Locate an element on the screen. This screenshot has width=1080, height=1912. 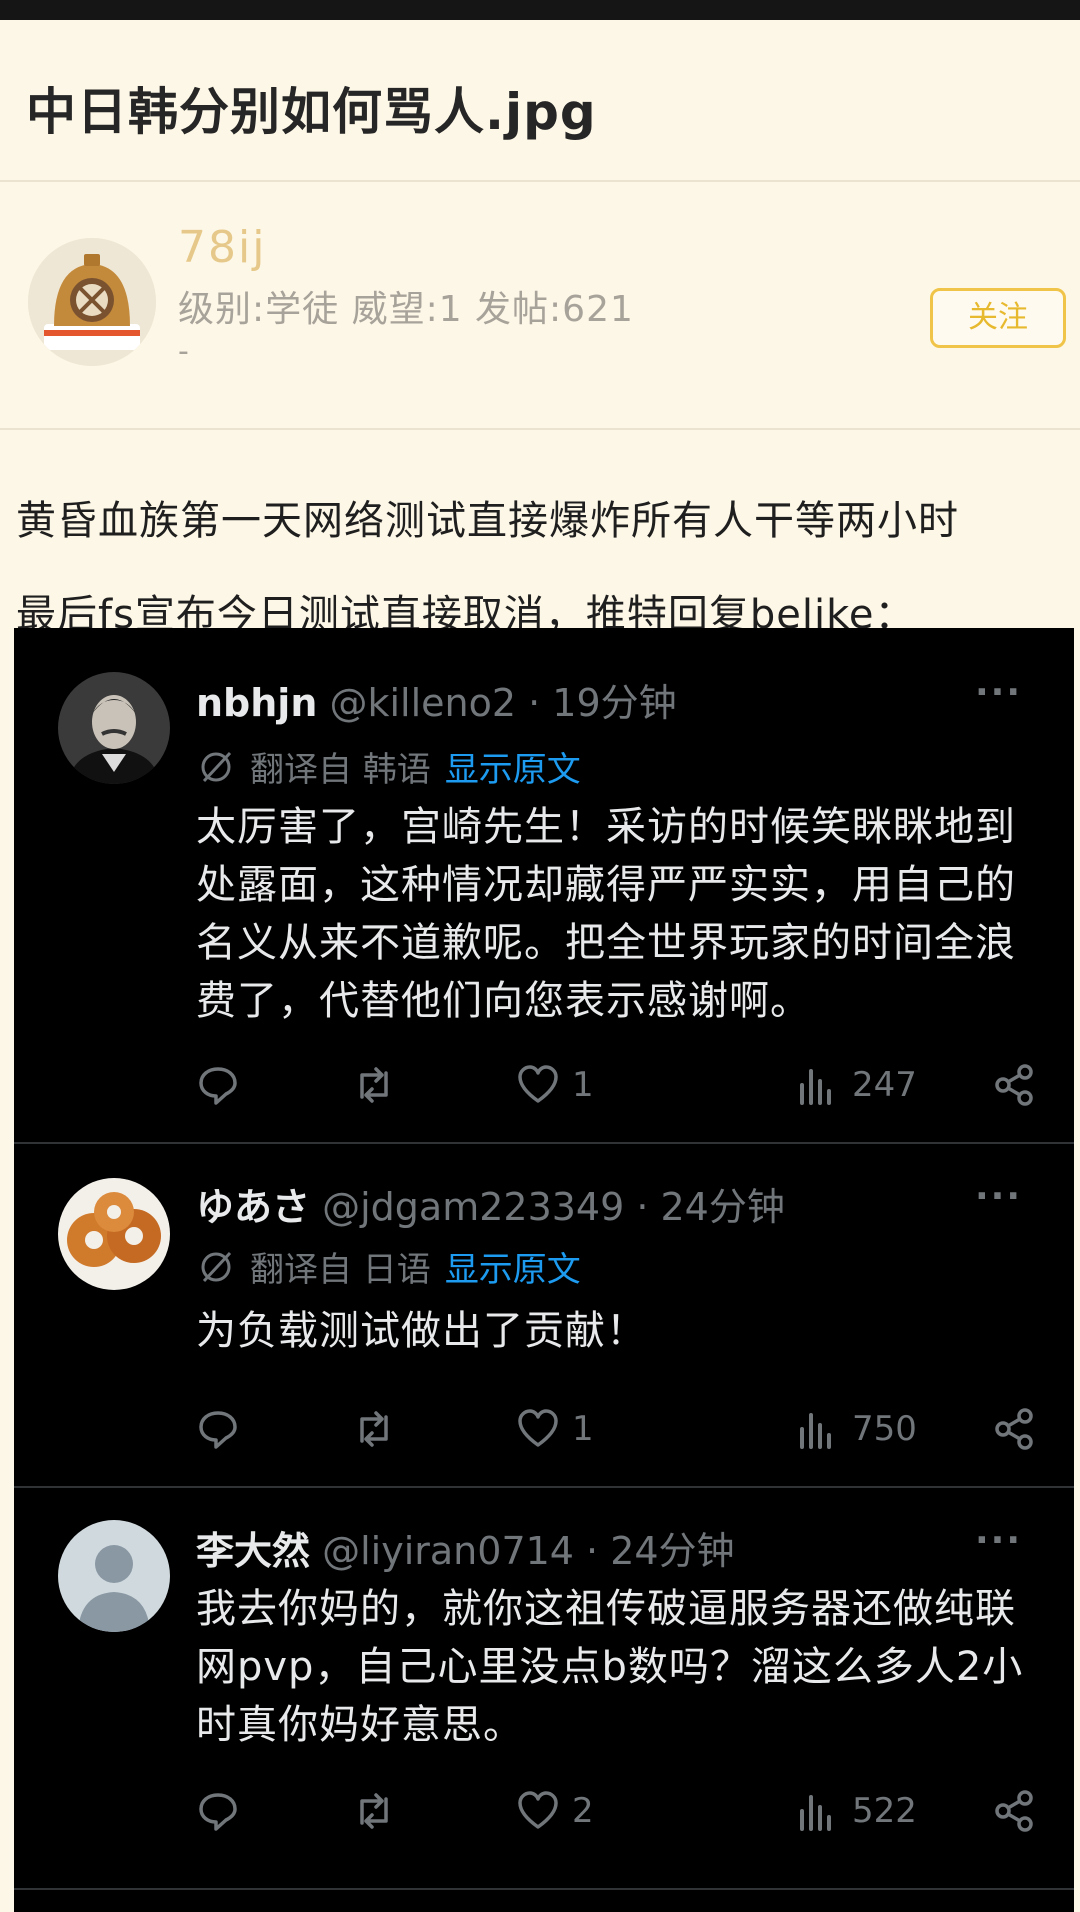
views-button: 247 is located at coordinates (856, 1085).